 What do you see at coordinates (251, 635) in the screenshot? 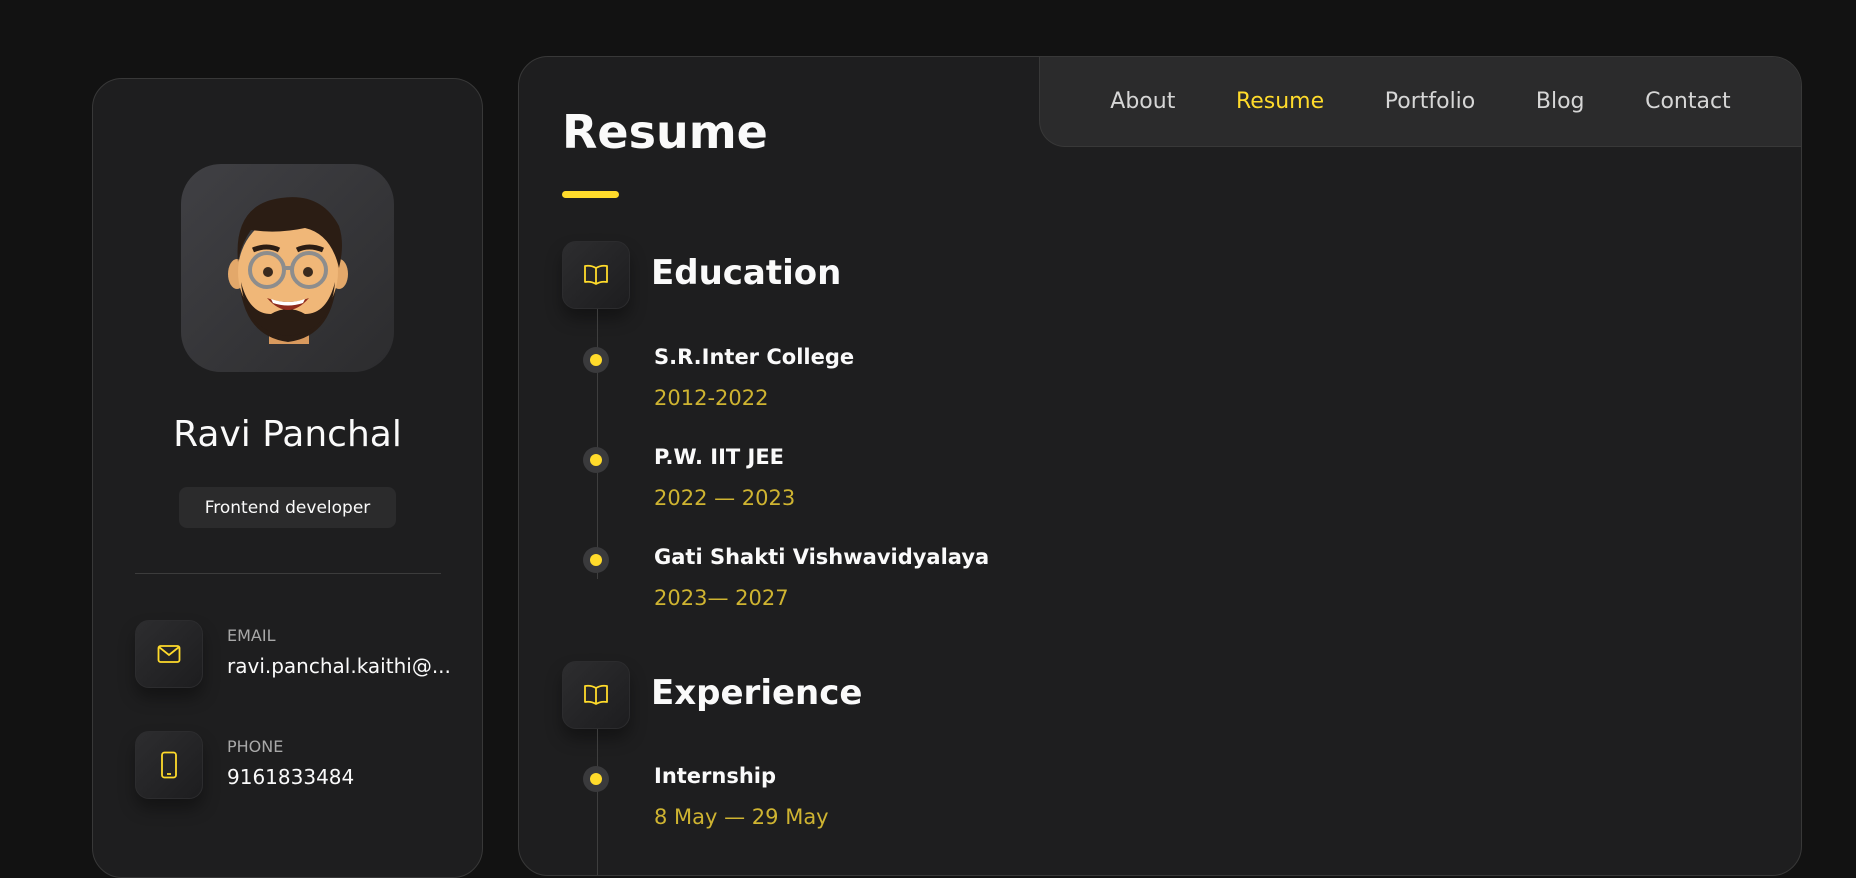
I see `contact-label: EMAIL` at bounding box center [251, 635].